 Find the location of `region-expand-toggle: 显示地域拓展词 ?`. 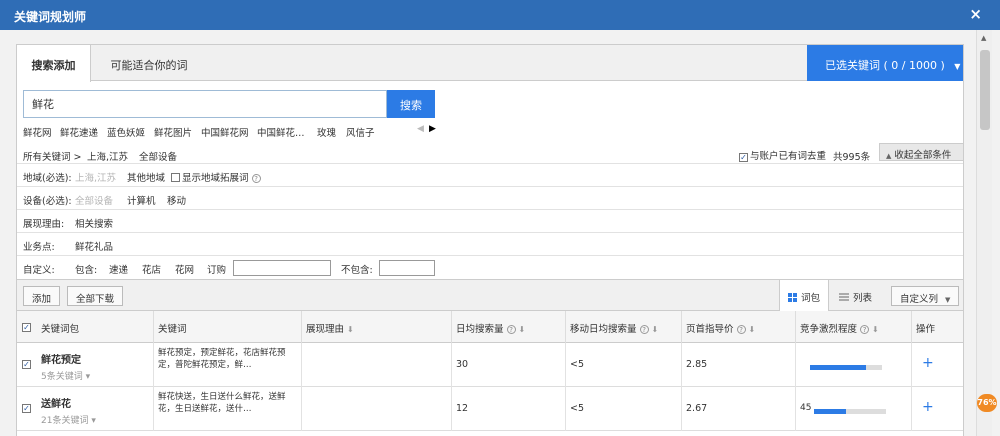

region-expand-toggle: 显示地域拓展词 ? is located at coordinates (216, 177).